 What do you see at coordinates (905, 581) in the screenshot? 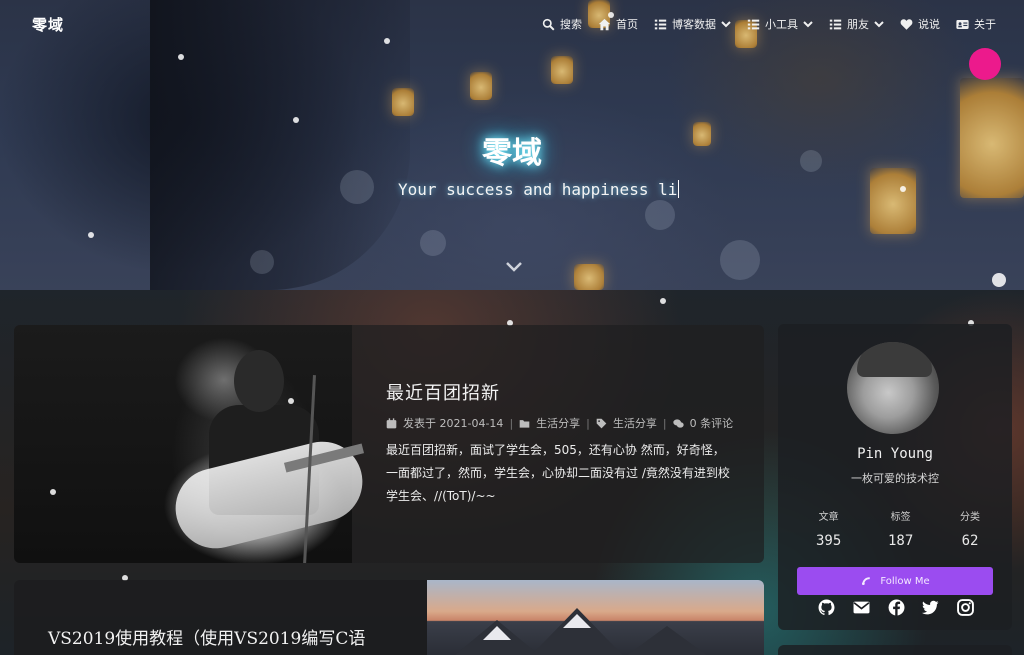
I see `follow-me-label: Follow Me` at bounding box center [905, 581].